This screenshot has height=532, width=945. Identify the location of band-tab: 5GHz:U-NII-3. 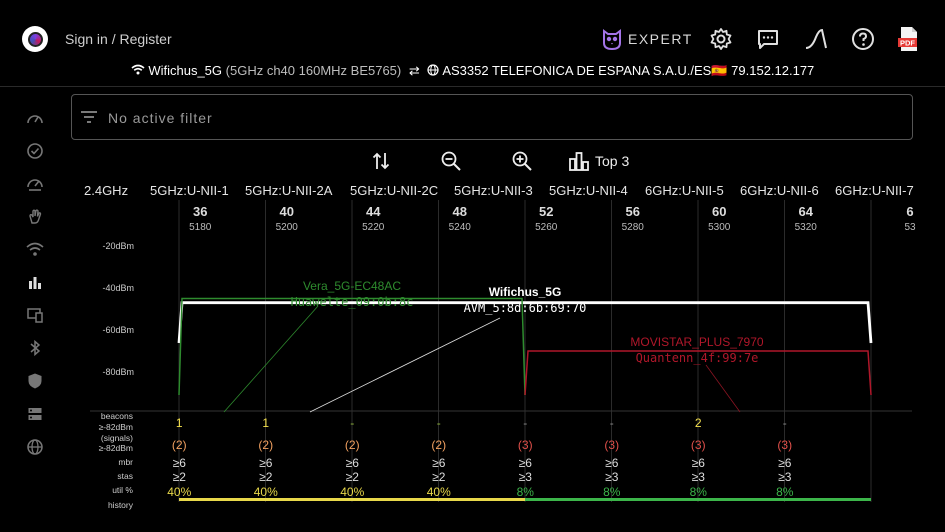
(493, 190).